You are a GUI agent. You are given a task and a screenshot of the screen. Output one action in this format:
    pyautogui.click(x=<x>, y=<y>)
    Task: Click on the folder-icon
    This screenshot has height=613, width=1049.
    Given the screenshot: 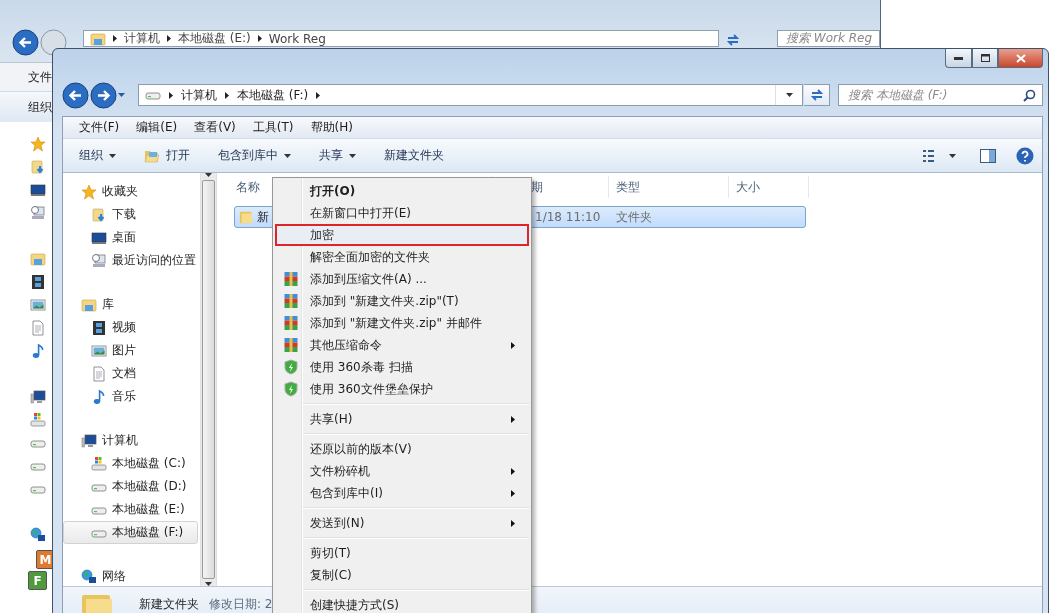 What is the action you would take?
    pyautogui.click(x=246, y=217)
    